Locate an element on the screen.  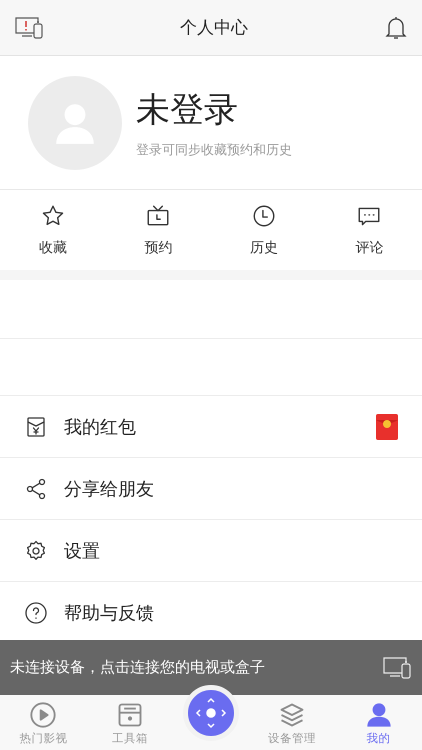
person-icon is located at coordinates (378, 715).